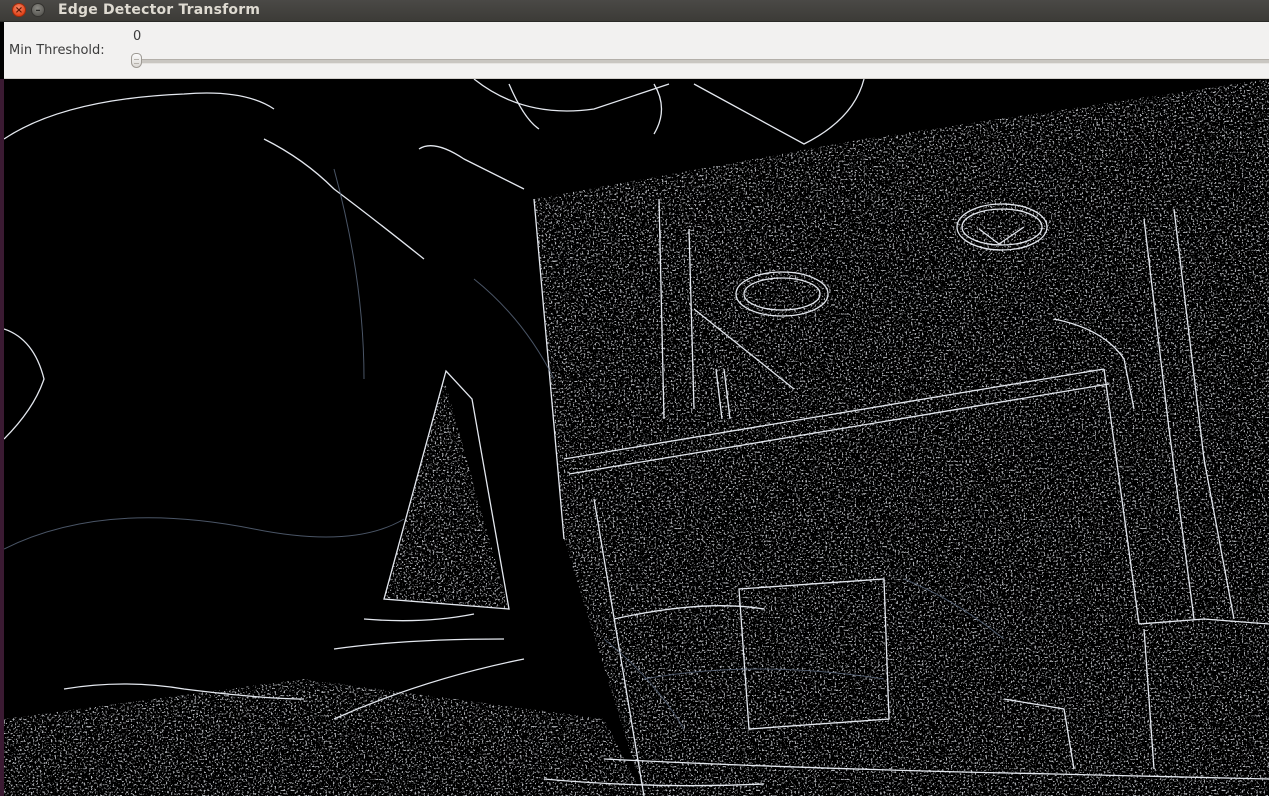 The height and width of the screenshot is (796, 1269). Describe the element at coordinates (159, 10) in the screenshot. I see `window-title: Edge Detector Transform` at that location.